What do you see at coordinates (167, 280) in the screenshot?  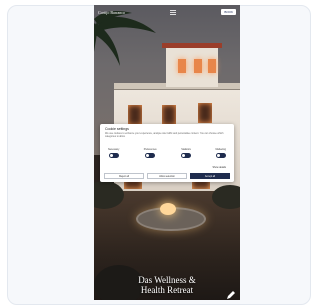 I see `hero-headline-line1: Das Wellness &` at bounding box center [167, 280].